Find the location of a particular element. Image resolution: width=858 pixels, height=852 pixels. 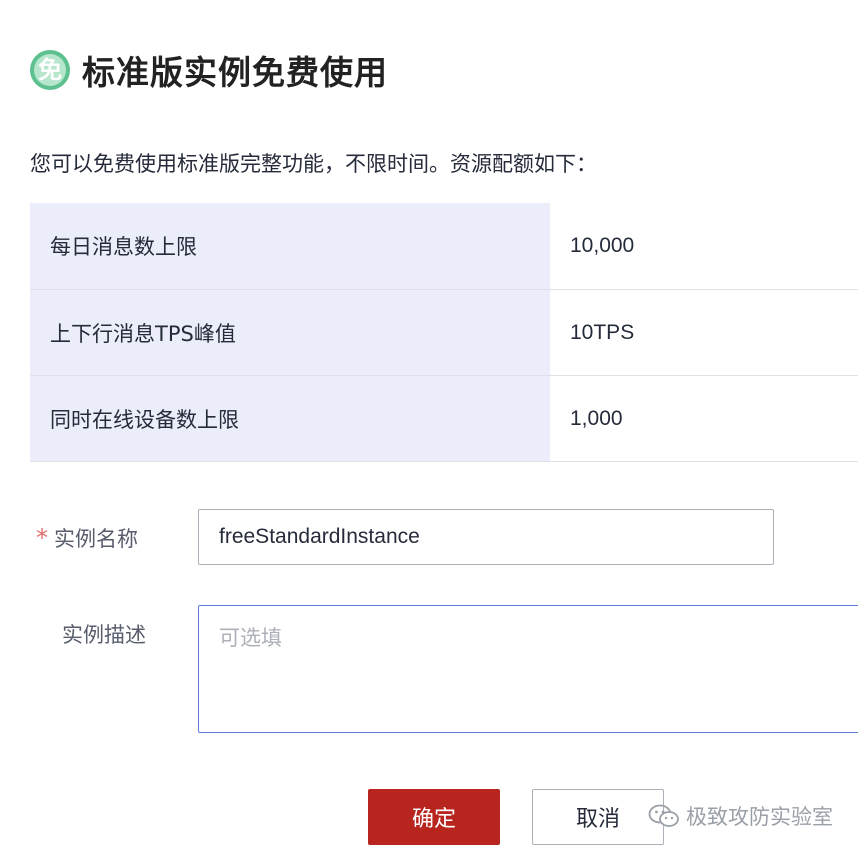

quota-label: 每日消息数上限 is located at coordinates (290, 246).